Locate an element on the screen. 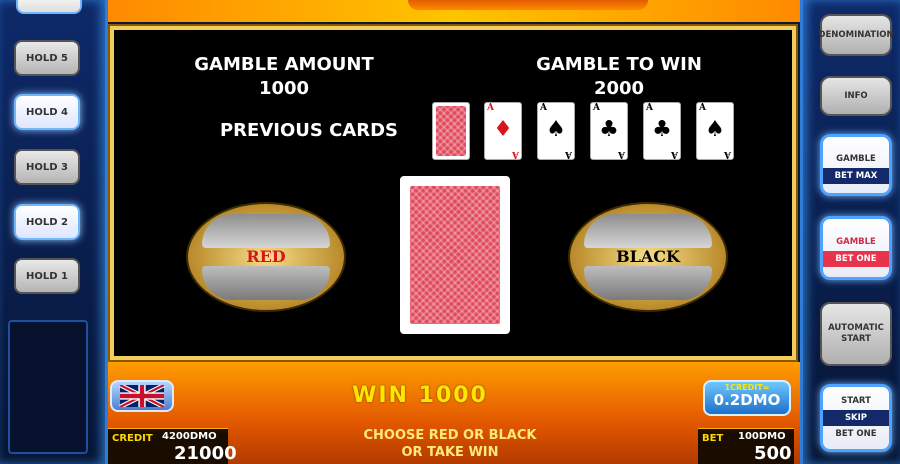 The width and height of the screenshot is (900, 464). previous-card-back is located at coordinates (451, 131).